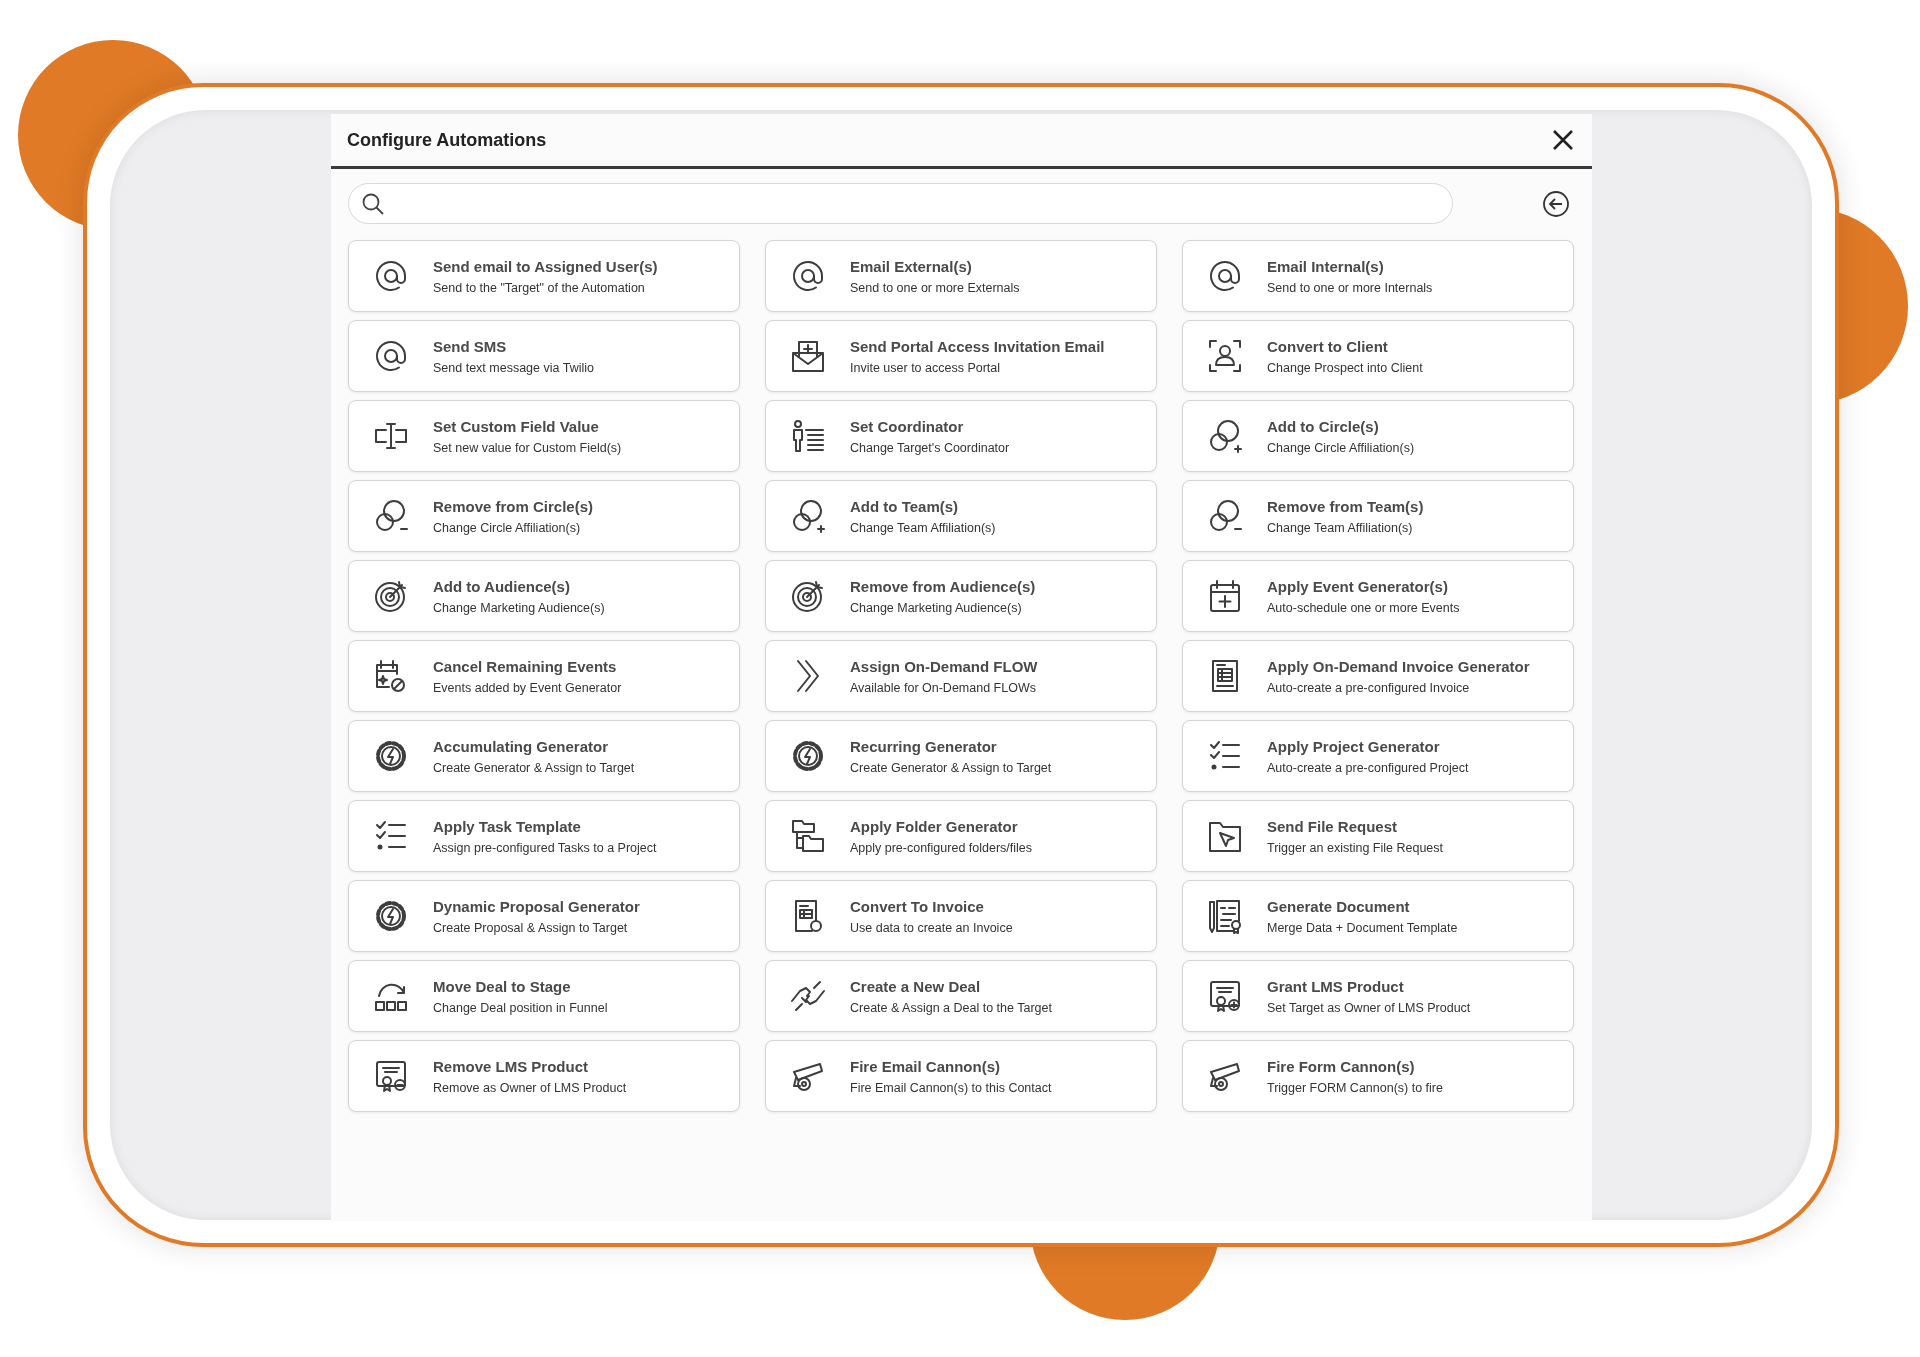 The width and height of the screenshot is (1920, 1357). What do you see at coordinates (1378, 916) in the screenshot?
I see `automation-card: Generate Document Merge Data + Document Template` at bounding box center [1378, 916].